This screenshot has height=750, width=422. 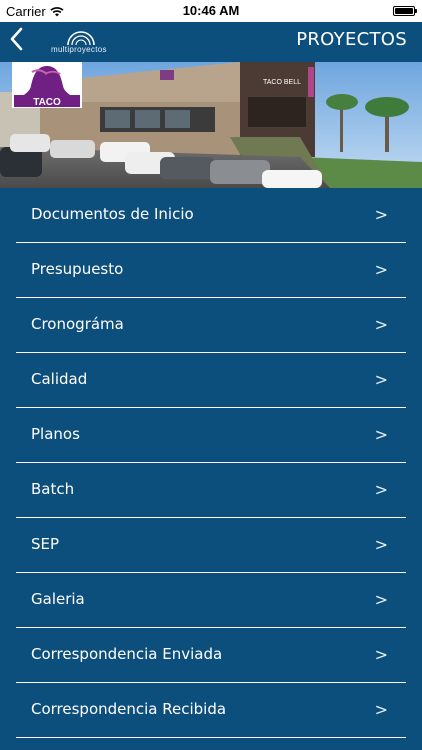 I want to click on menu-item-cronograma: Cronográma >, so click(x=211, y=325).